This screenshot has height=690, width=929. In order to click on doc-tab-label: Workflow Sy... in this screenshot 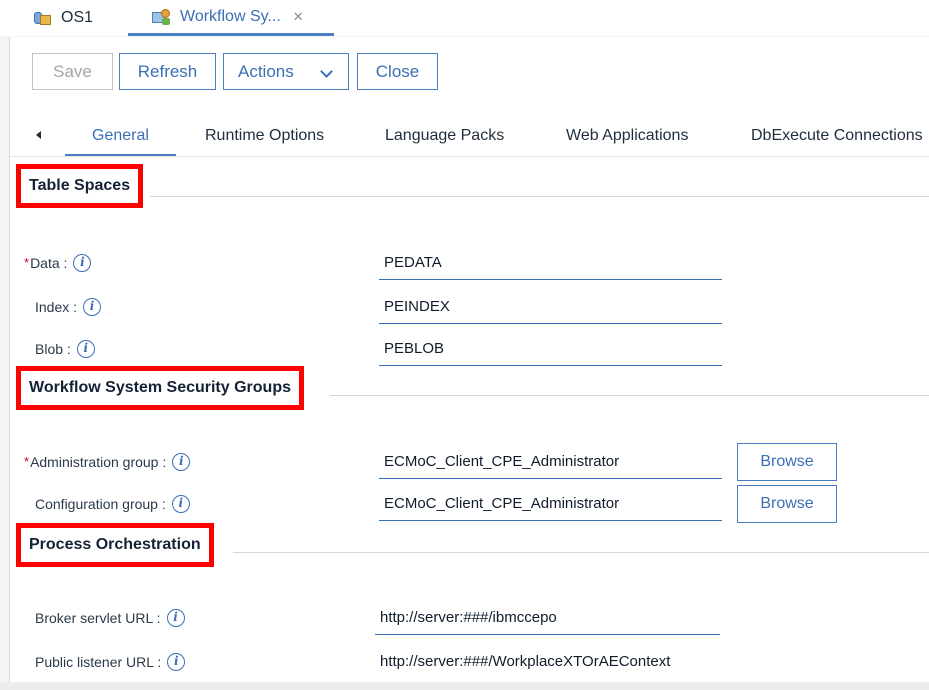, I will do `click(230, 16)`.